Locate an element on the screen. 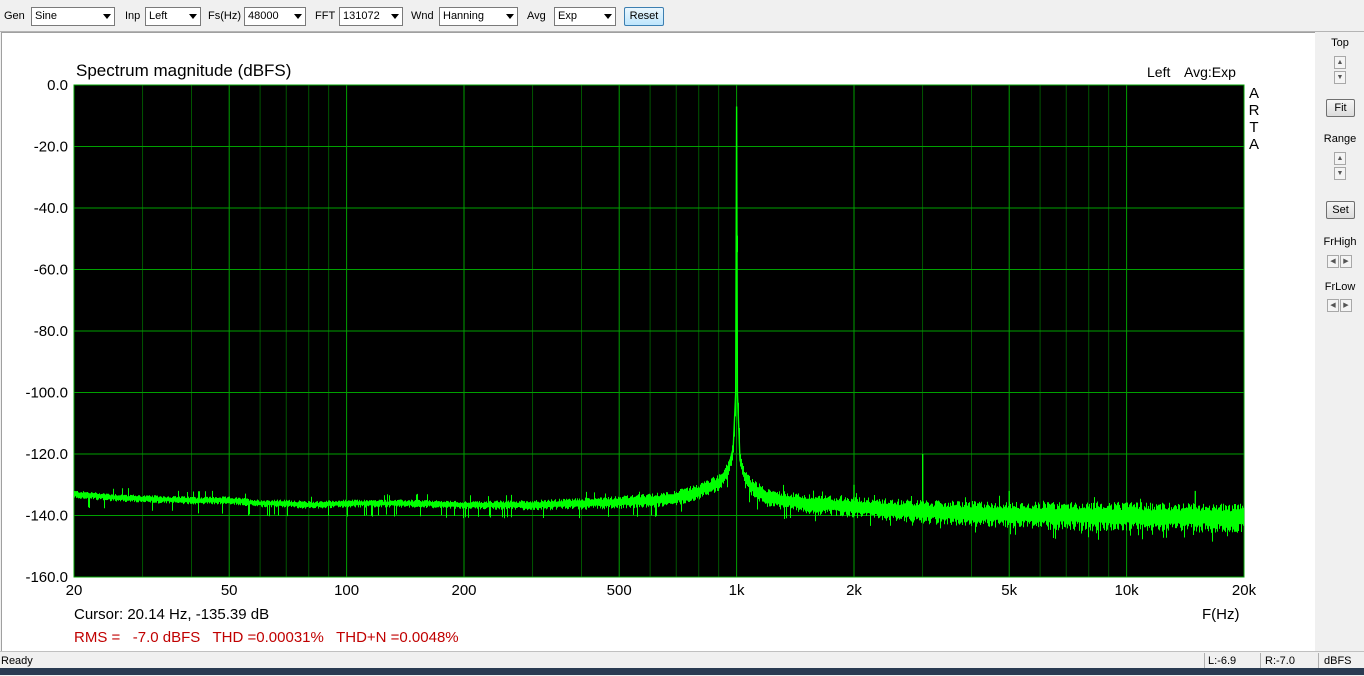 The width and height of the screenshot is (1364, 676). avg-select: Exp is located at coordinates (585, 16).